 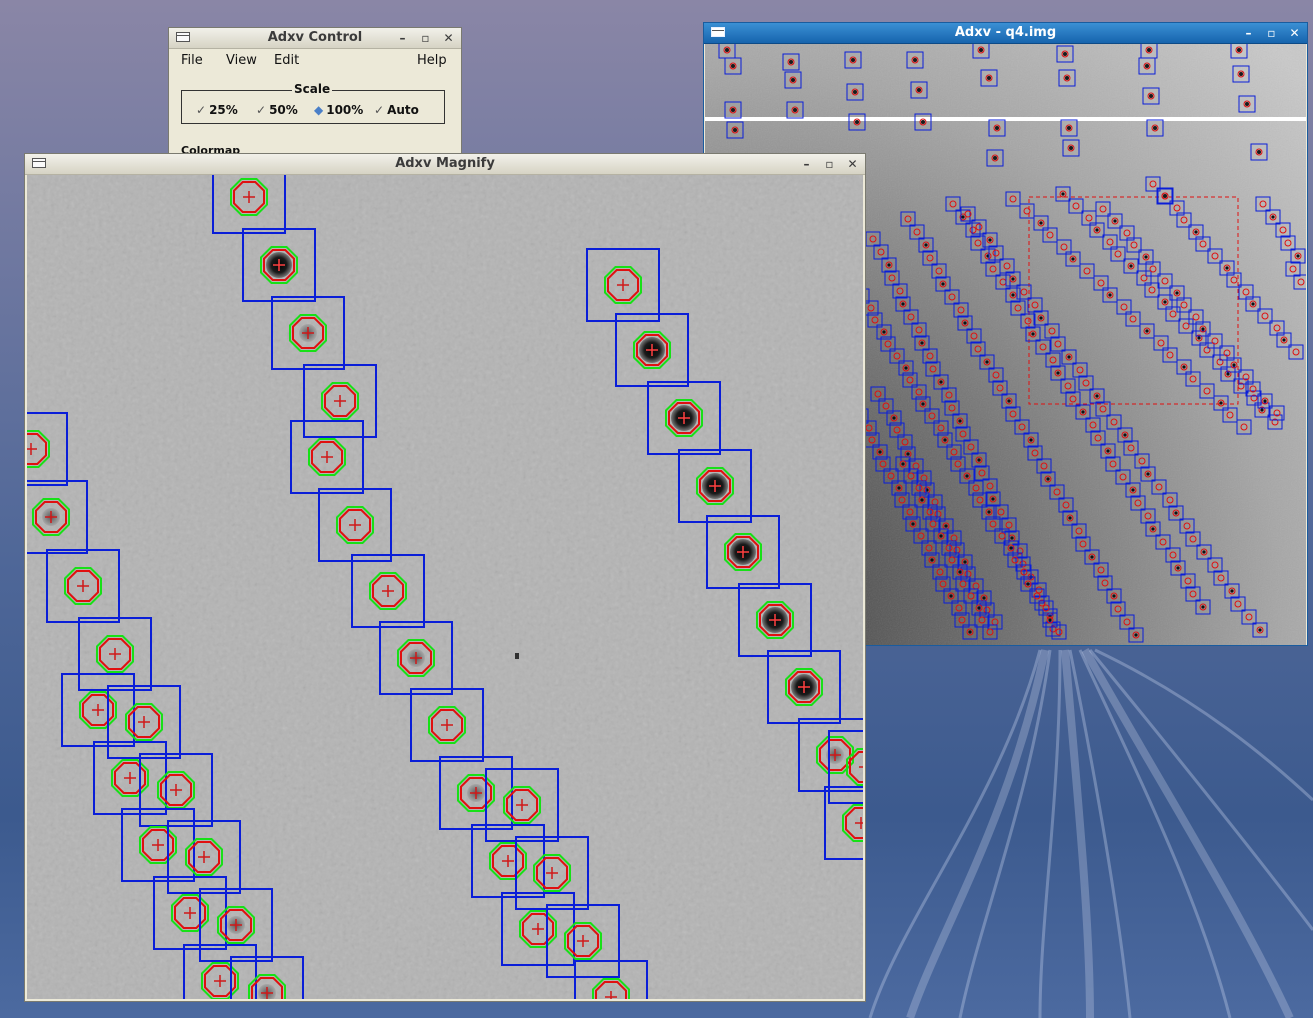 I want to click on menu-edit: Edit, so click(x=286, y=60).